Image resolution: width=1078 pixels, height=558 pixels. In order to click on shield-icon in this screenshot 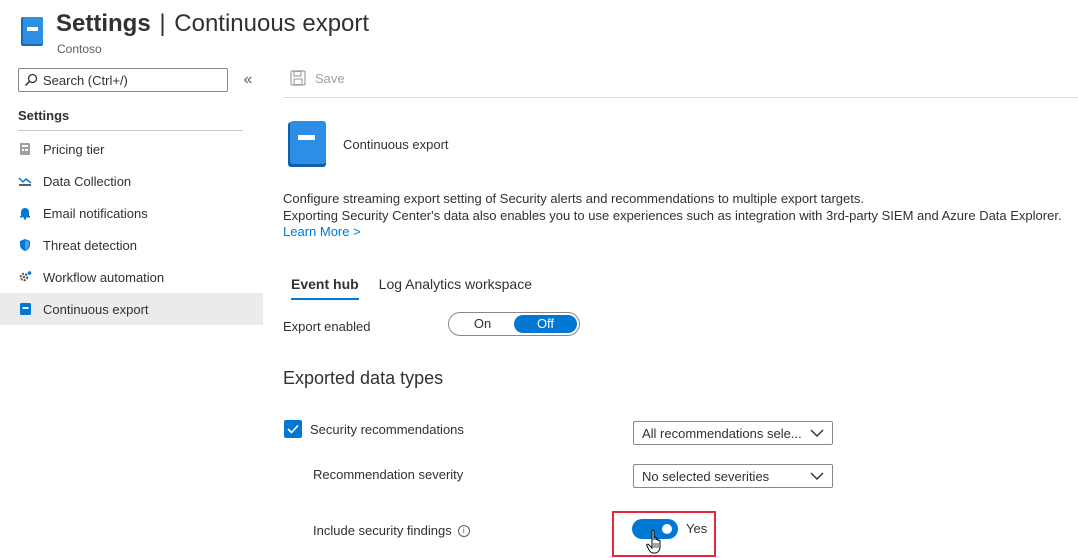, I will do `click(25, 245)`.